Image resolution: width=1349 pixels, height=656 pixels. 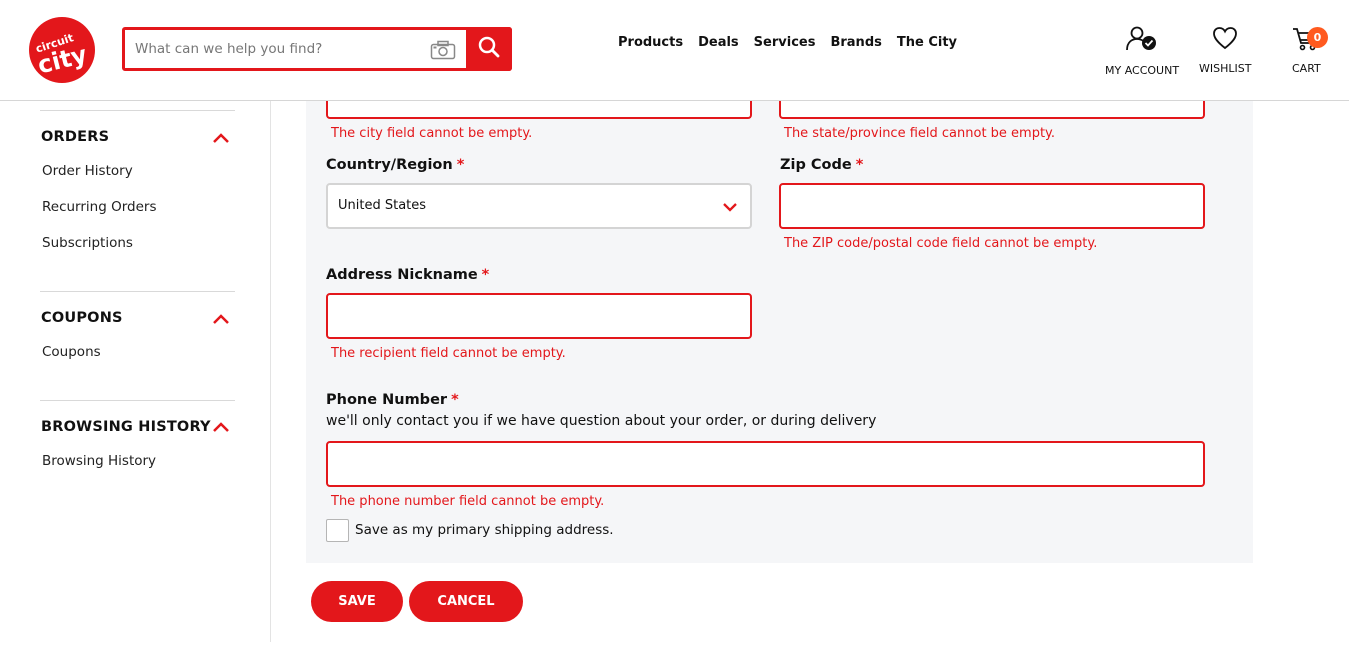 What do you see at coordinates (432, 133) in the screenshot?
I see `city-error: The city field cannot be empty.` at bounding box center [432, 133].